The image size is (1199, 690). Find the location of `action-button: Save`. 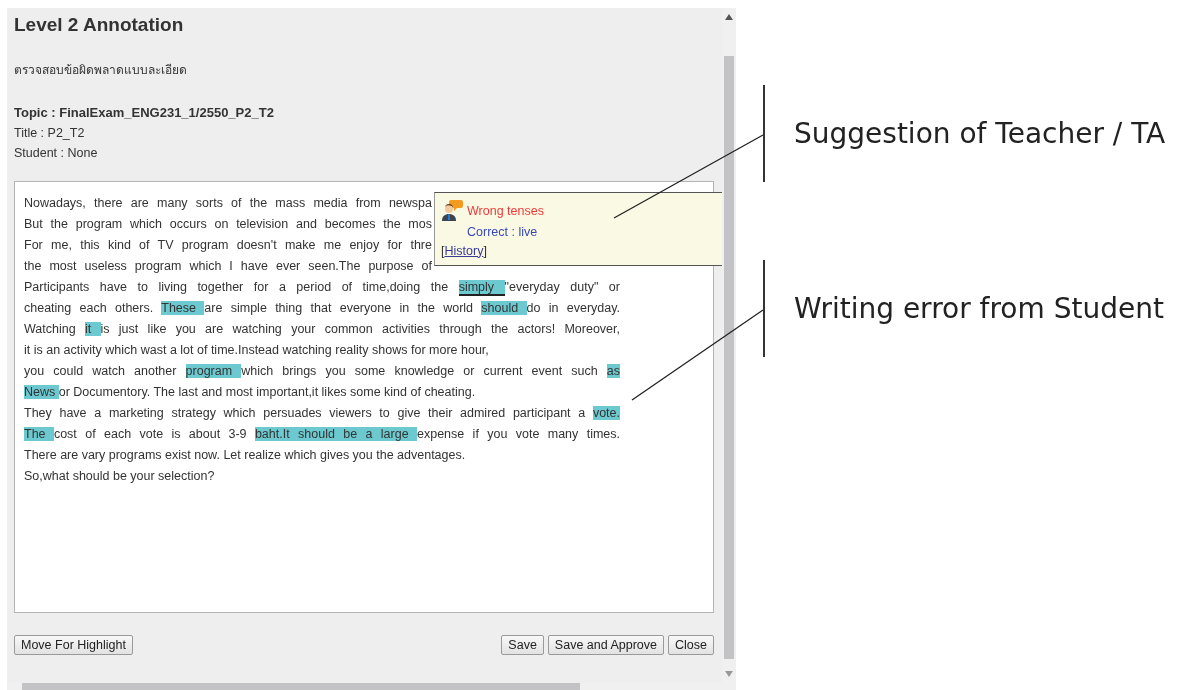

action-button: Save is located at coordinates (522, 645).